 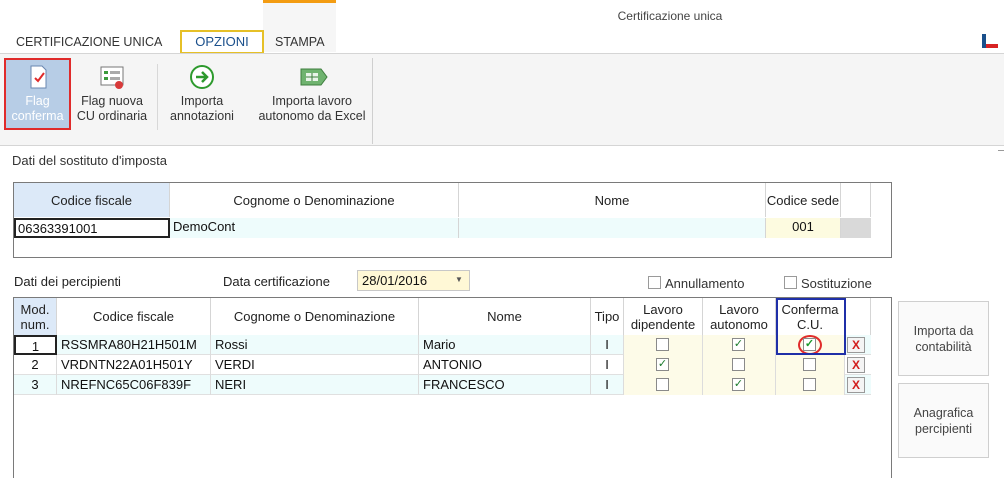 What do you see at coordinates (803, 200) in the screenshot?
I see `header-codice-sede: Codice sede` at bounding box center [803, 200].